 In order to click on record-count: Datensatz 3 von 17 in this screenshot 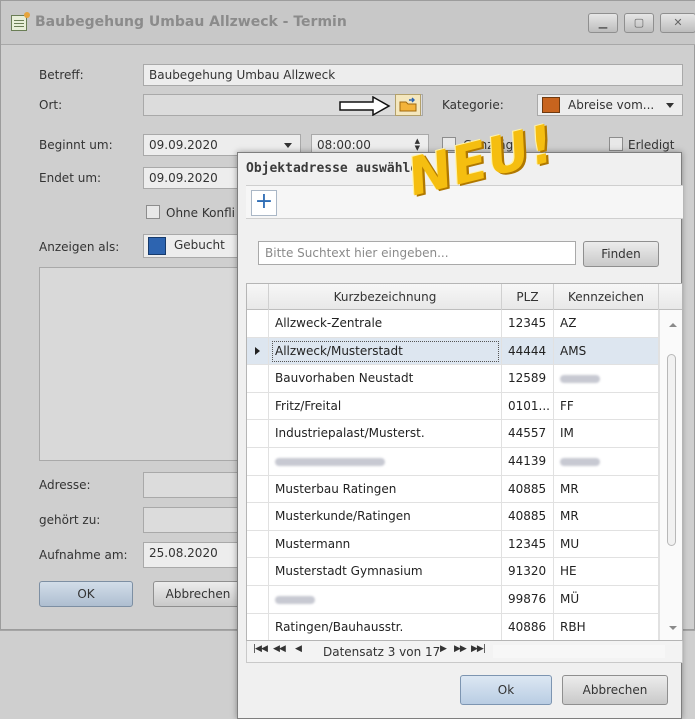, I will do `click(382, 652)`.